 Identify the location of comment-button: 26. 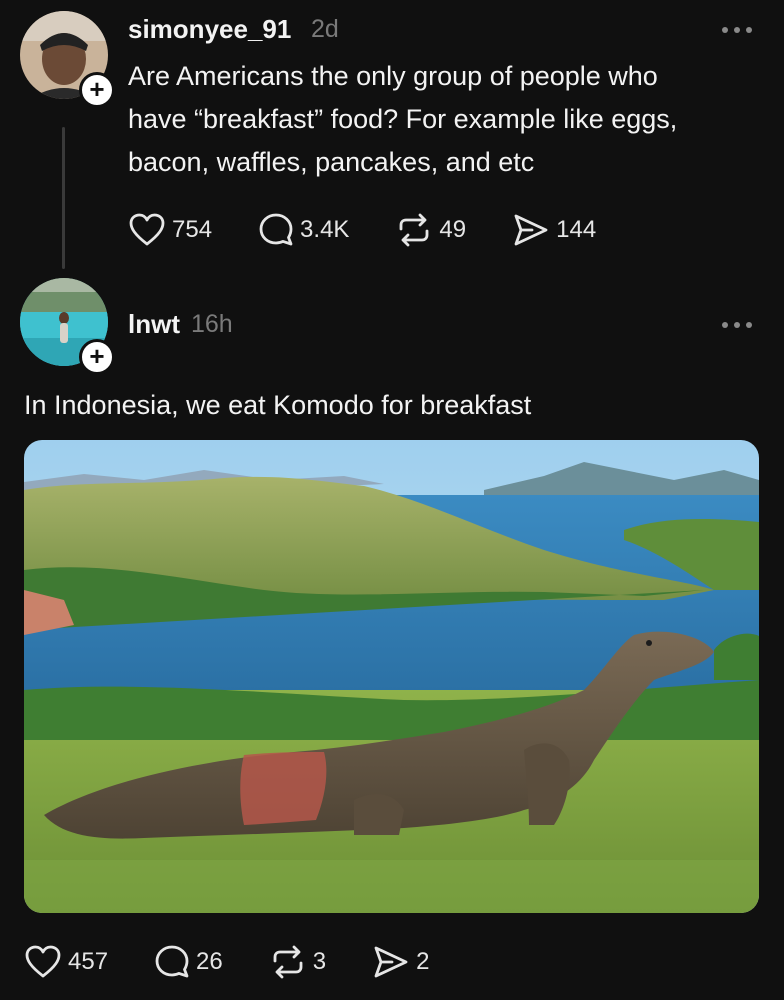
(188, 962).